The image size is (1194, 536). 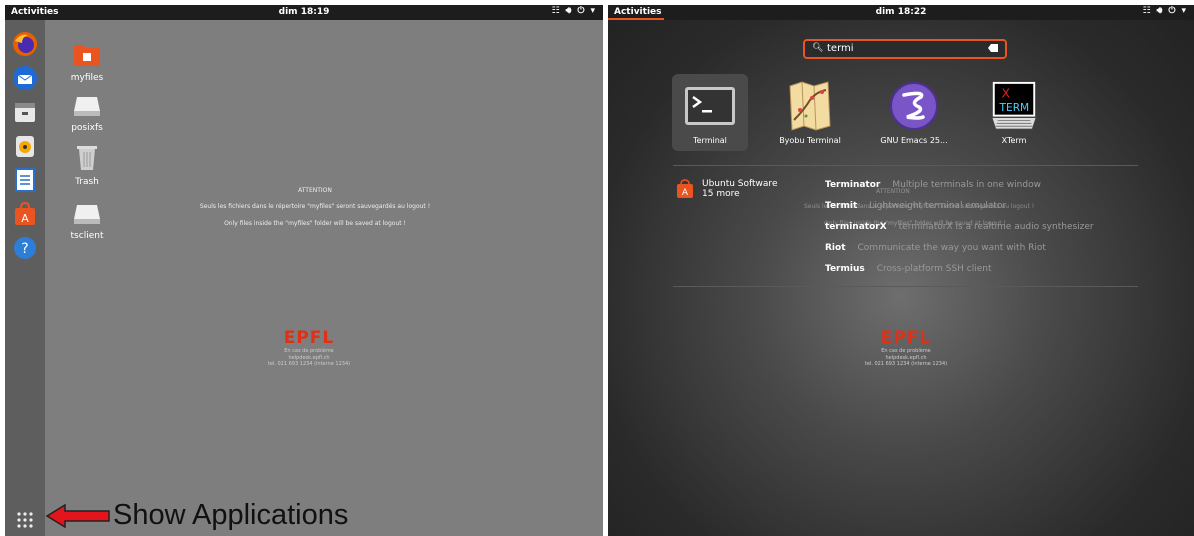 I want to click on app-label: Terminal, so click(x=710, y=140).